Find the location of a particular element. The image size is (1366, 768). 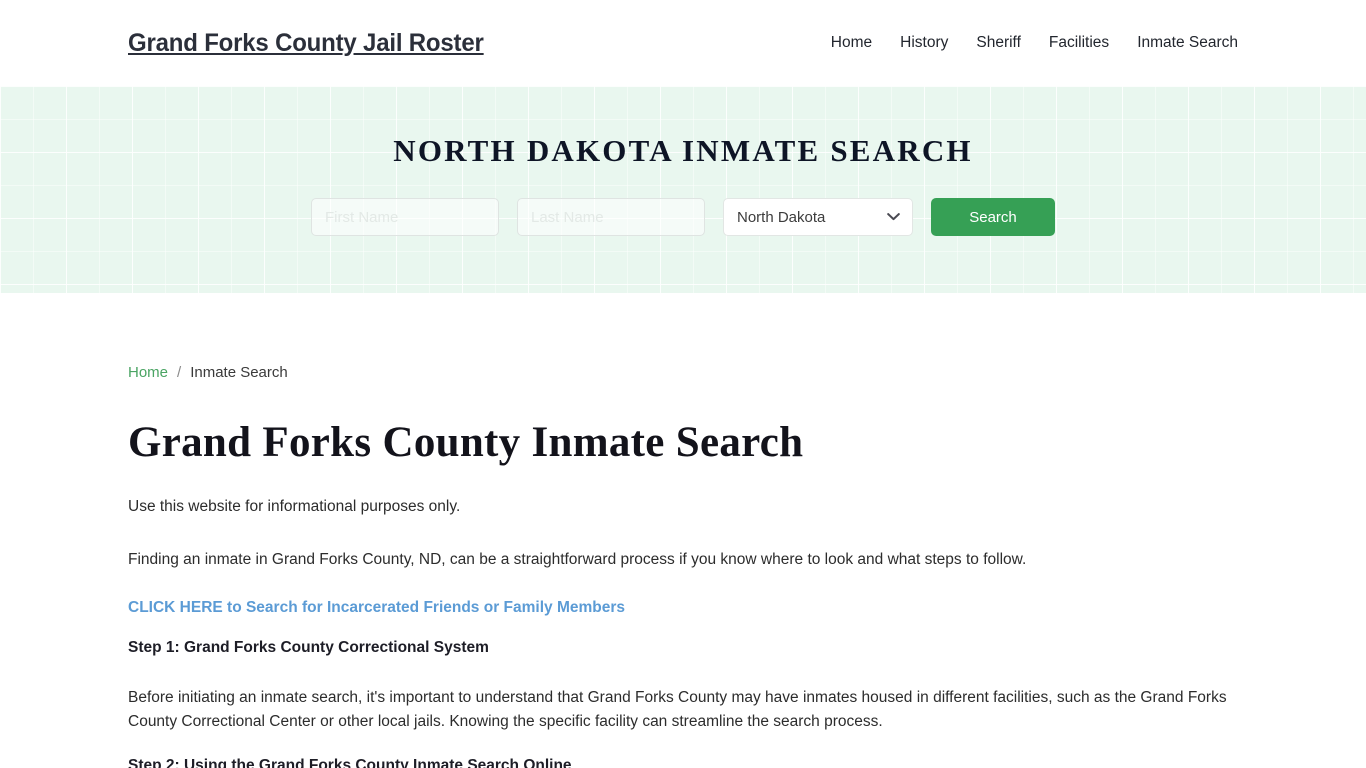

nav-item-inmate-search: Inmate Search is located at coordinates (1187, 43).